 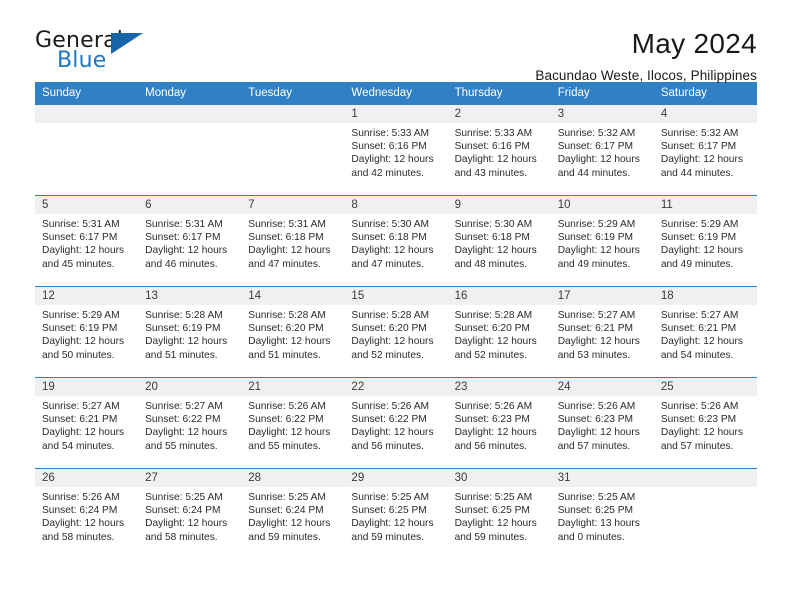 I want to click on sunset-line: Sunset: 6:25 PM, so click(x=492, y=511).